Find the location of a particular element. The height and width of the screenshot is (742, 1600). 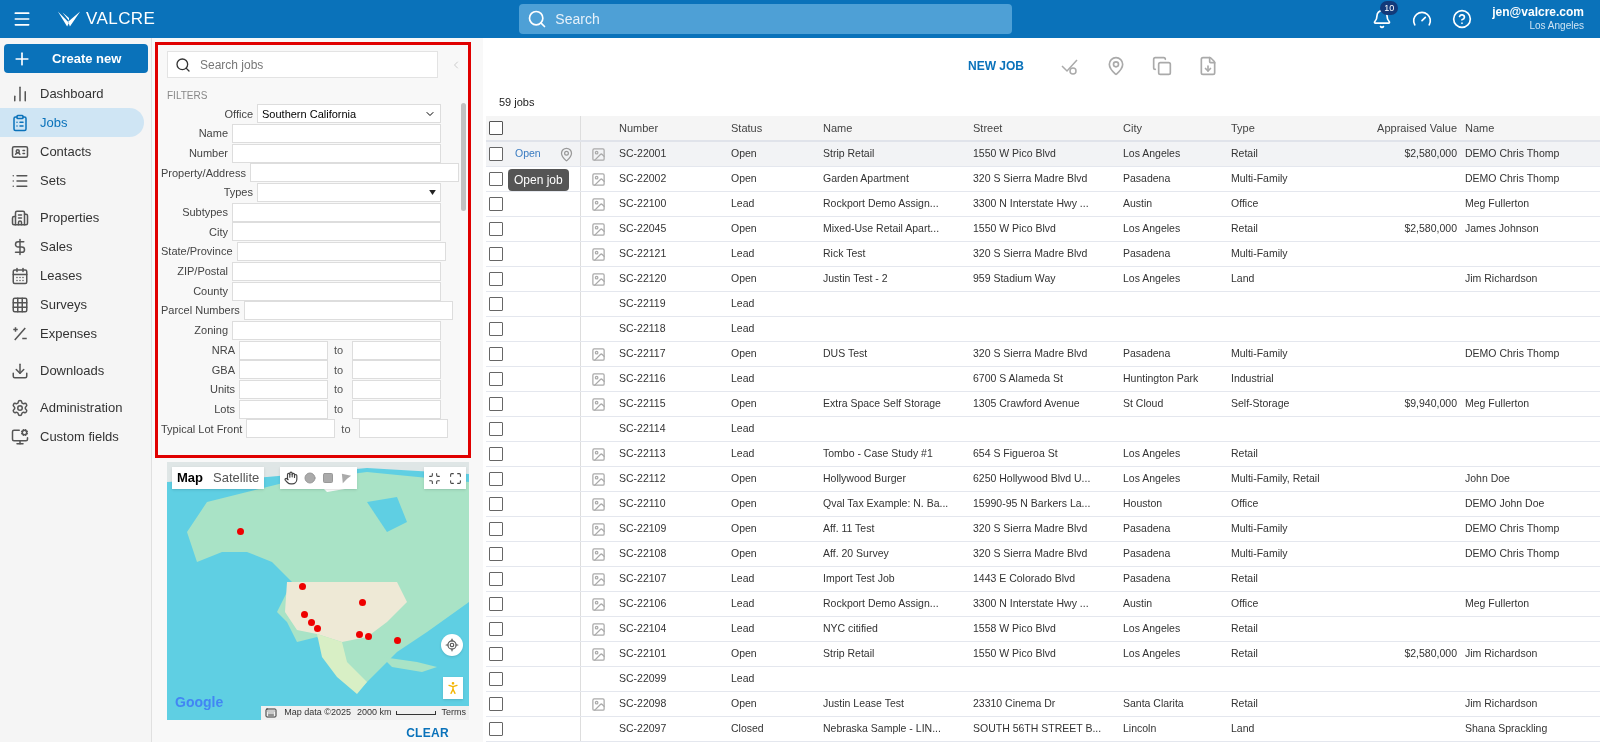

hand-icon is located at coordinates (291, 478).